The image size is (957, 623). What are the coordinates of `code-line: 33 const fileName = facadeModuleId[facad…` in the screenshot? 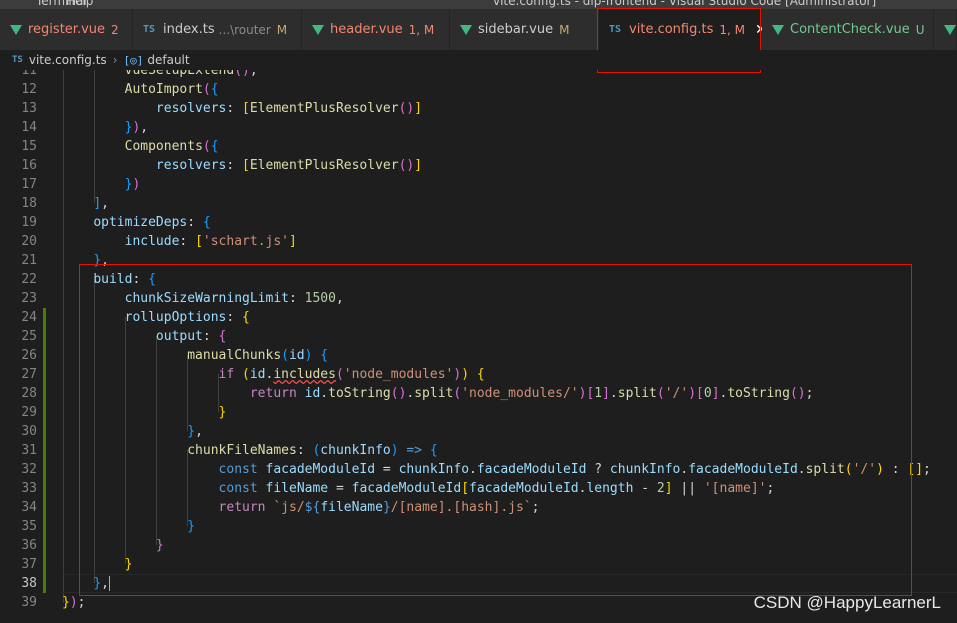 It's located at (398, 488).